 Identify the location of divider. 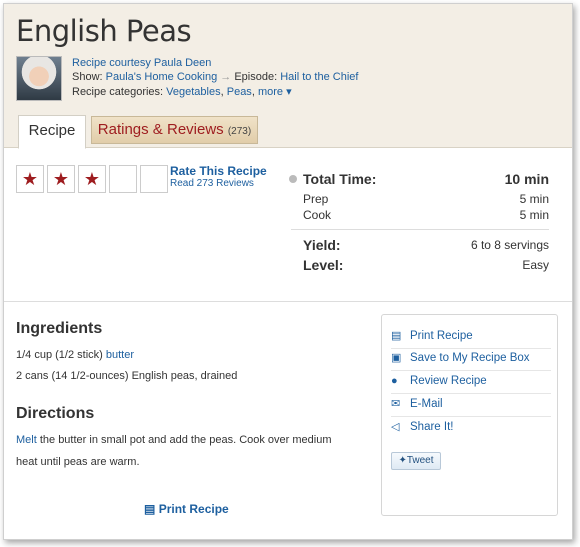
(420, 229).